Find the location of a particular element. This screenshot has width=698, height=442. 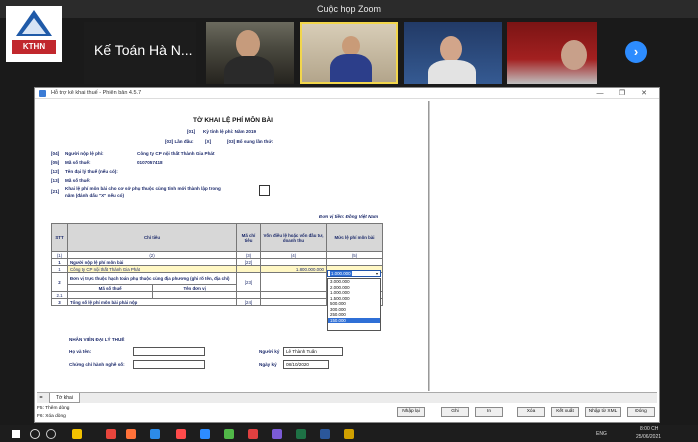

app-icon is located at coordinates (181, 434).